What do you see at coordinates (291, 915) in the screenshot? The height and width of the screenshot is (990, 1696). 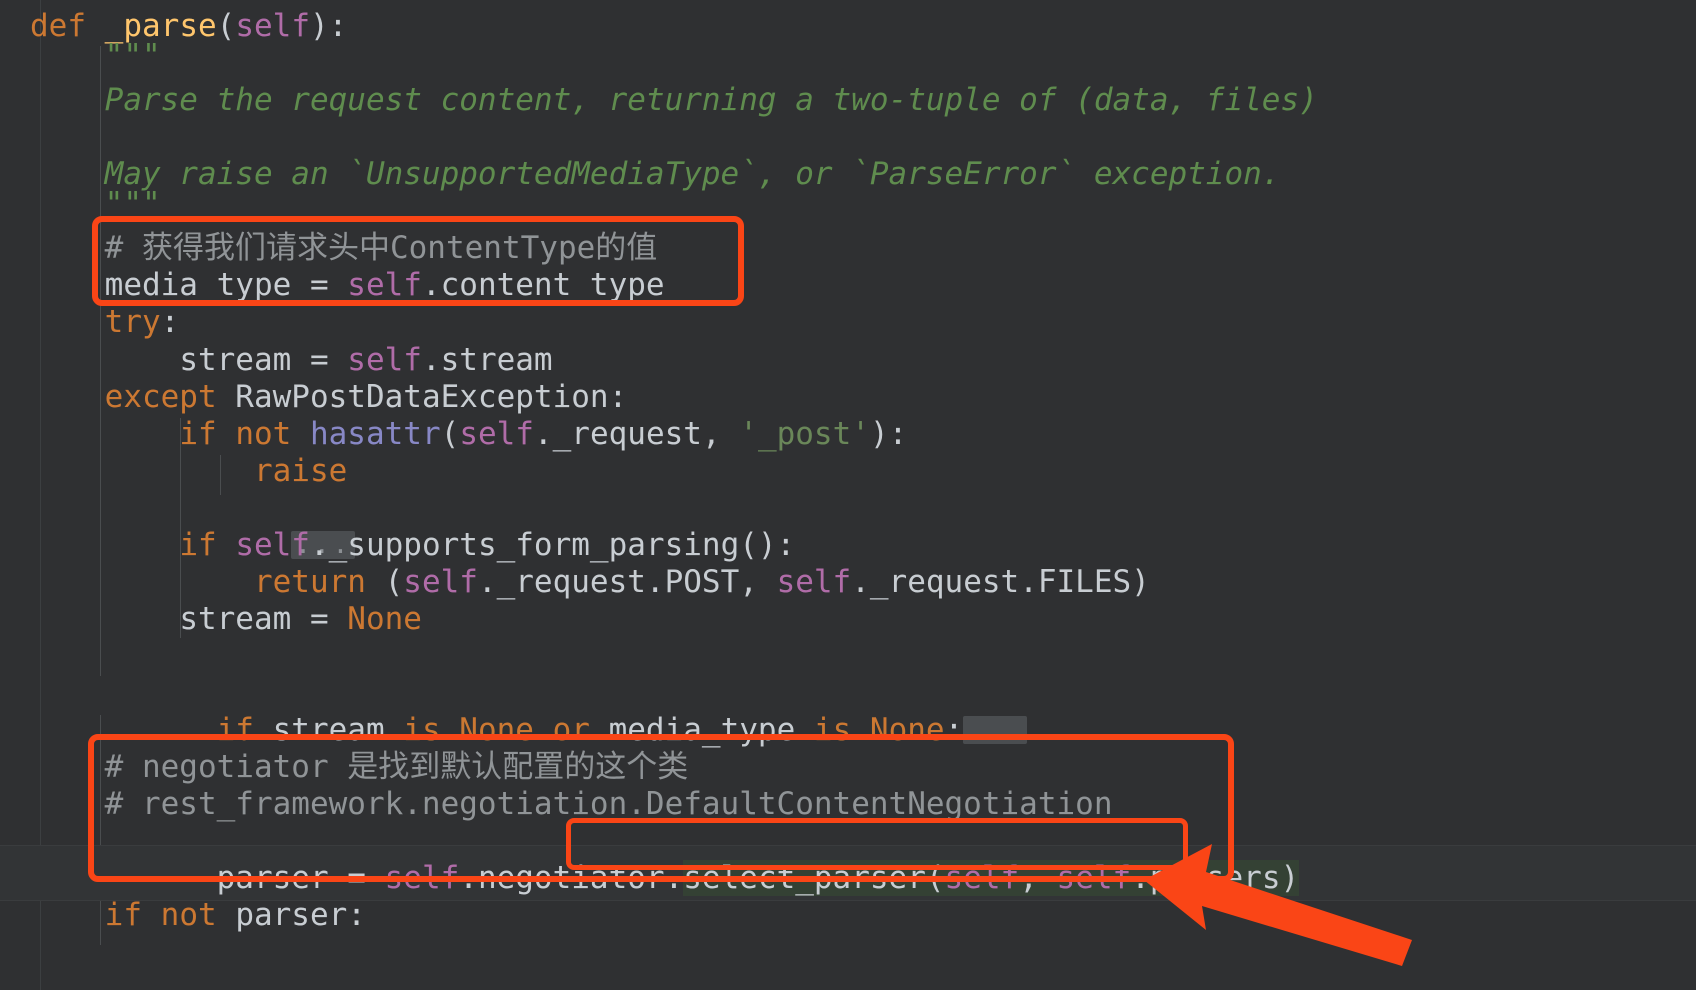 I see `code-token: parser:` at bounding box center [291, 915].